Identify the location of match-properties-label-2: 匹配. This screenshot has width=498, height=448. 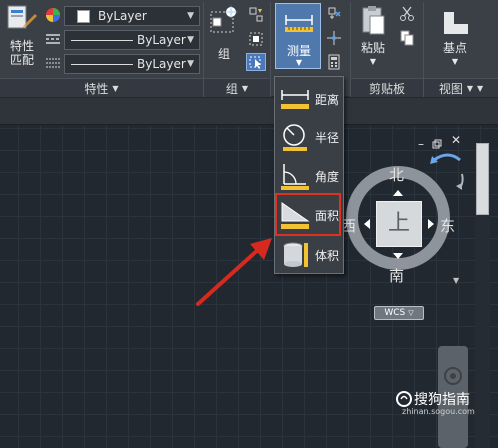
(21, 60).